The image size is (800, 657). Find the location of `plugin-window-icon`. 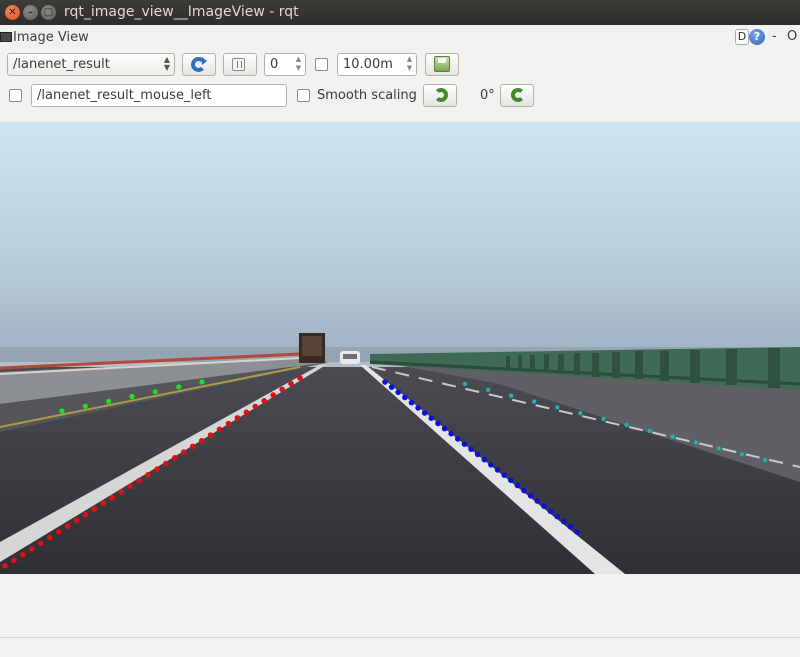

plugin-window-icon is located at coordinates (6, 37).